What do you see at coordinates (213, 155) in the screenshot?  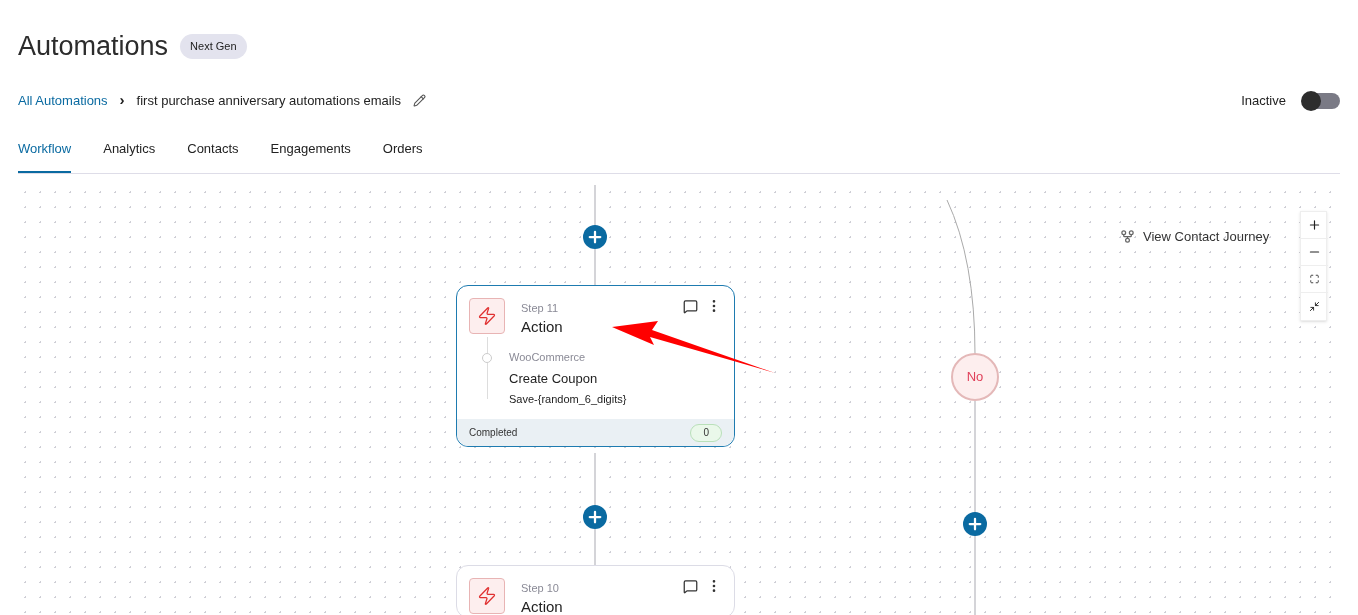 I see `tab: Contacts` at bounding box center [213, 155].